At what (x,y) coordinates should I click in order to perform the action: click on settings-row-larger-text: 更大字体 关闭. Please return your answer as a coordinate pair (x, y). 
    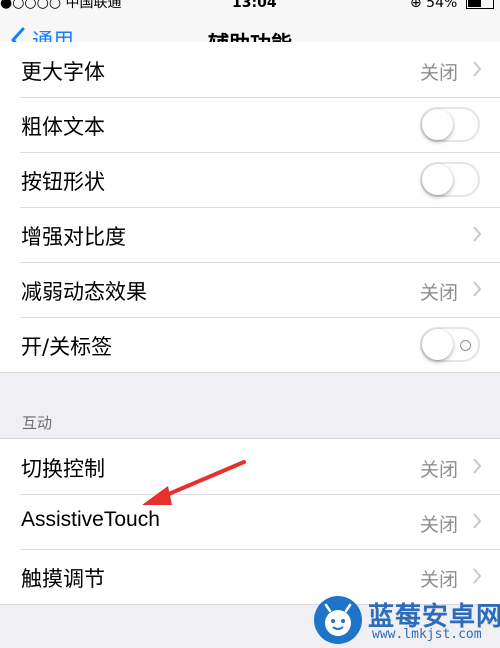
    Looking at the image, I should click on (250, 69).